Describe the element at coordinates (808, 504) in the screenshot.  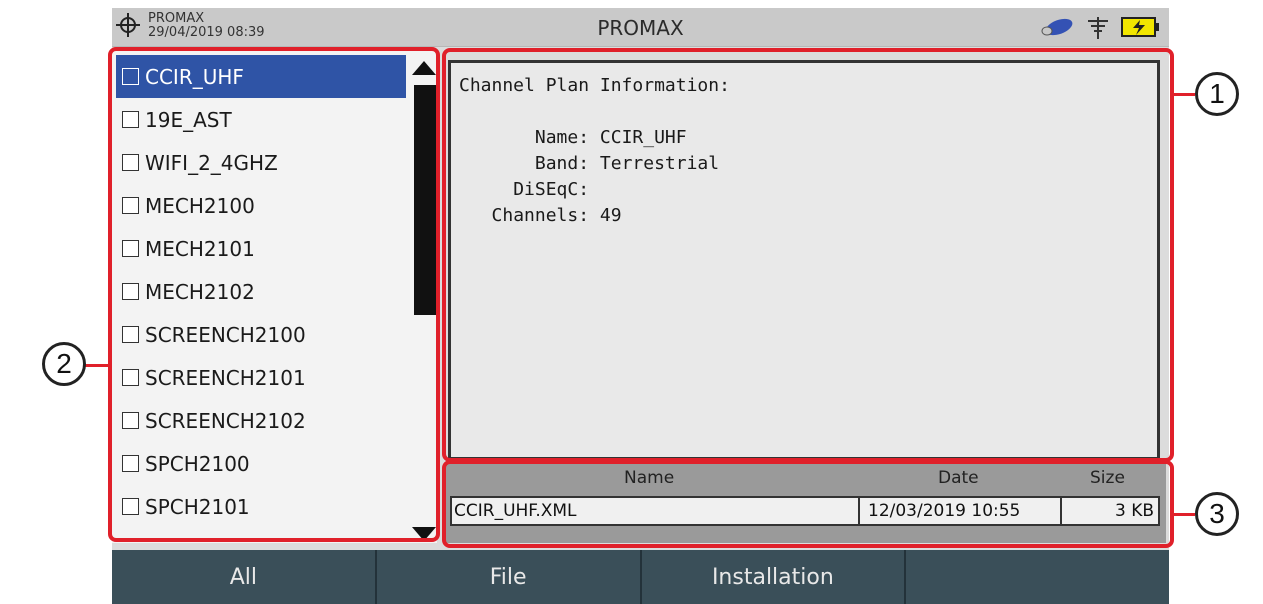
I see `callout-box-file` at that location.